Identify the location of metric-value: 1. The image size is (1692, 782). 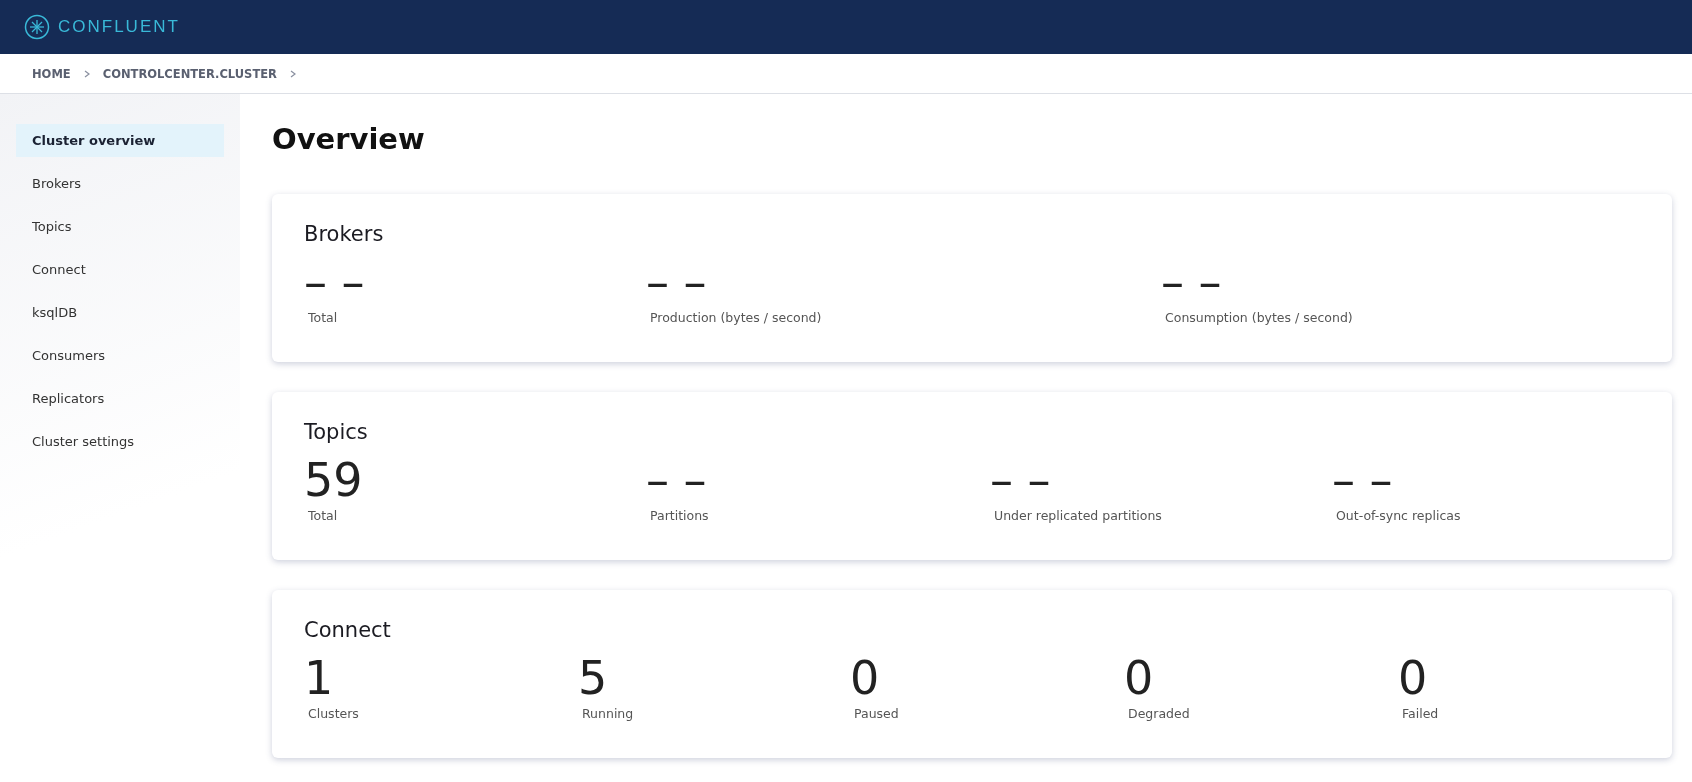
(319, 678).